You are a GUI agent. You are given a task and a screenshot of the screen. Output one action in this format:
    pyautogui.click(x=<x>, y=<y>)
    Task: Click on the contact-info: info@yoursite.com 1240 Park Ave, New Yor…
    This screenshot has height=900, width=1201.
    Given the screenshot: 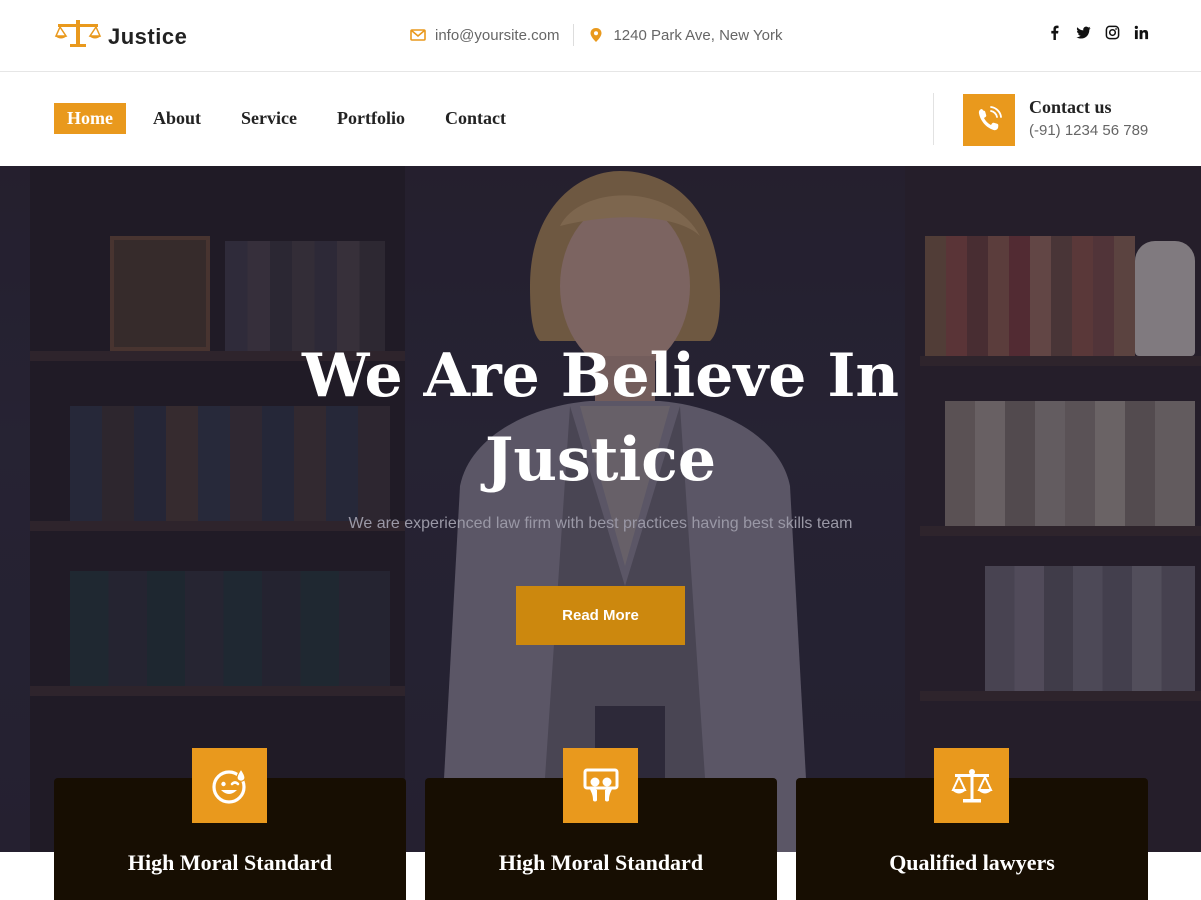 What is the action you would take?
    pyautogui.click(x=596, y=35)
    